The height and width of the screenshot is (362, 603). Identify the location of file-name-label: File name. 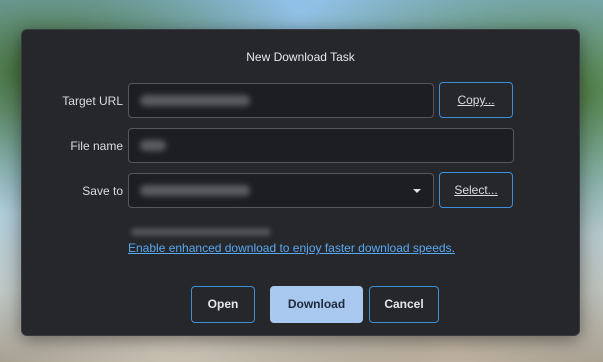
(96, 146).